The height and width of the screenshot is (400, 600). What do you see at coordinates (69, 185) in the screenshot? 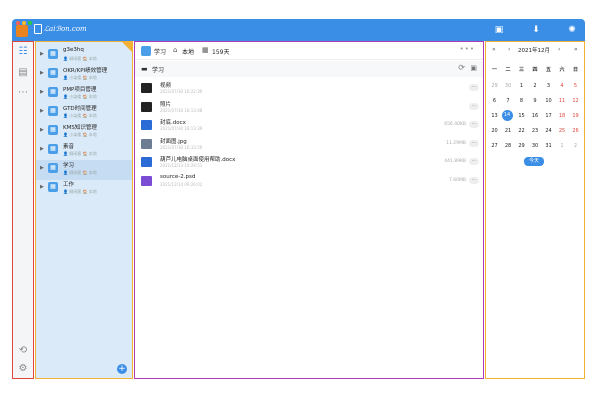
I see `workspace-name: 工作` at bounding box center [69, 185].